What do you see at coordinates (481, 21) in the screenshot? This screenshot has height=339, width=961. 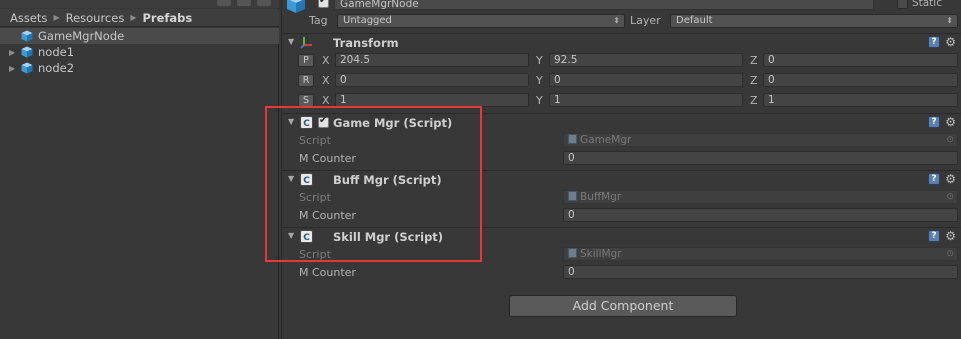 I see `tag-dropdown: Untagged ⬍` at bounding box center [481, 21].